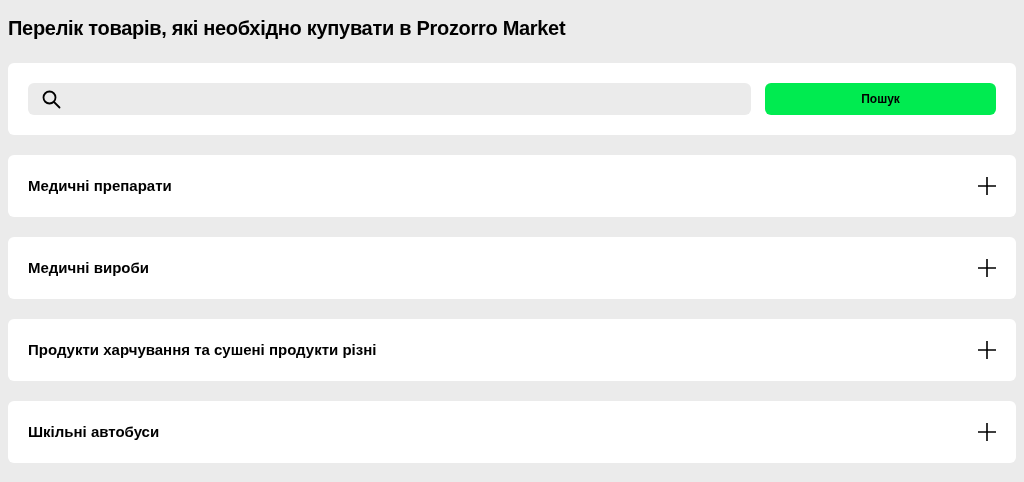 This screenshot has width=1024, height=482. I want to click on category-row: Медичні вироби, so click(512, 268).